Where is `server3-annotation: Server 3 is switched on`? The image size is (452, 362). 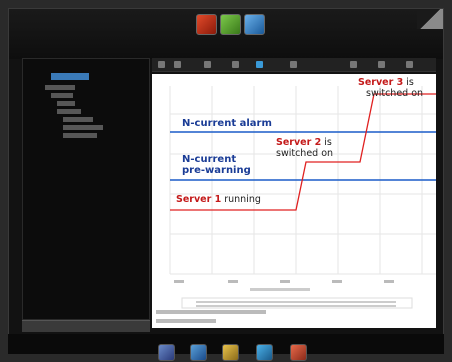
server3-annotation: Server 3 is switched on is located at coordinates (391, 88).